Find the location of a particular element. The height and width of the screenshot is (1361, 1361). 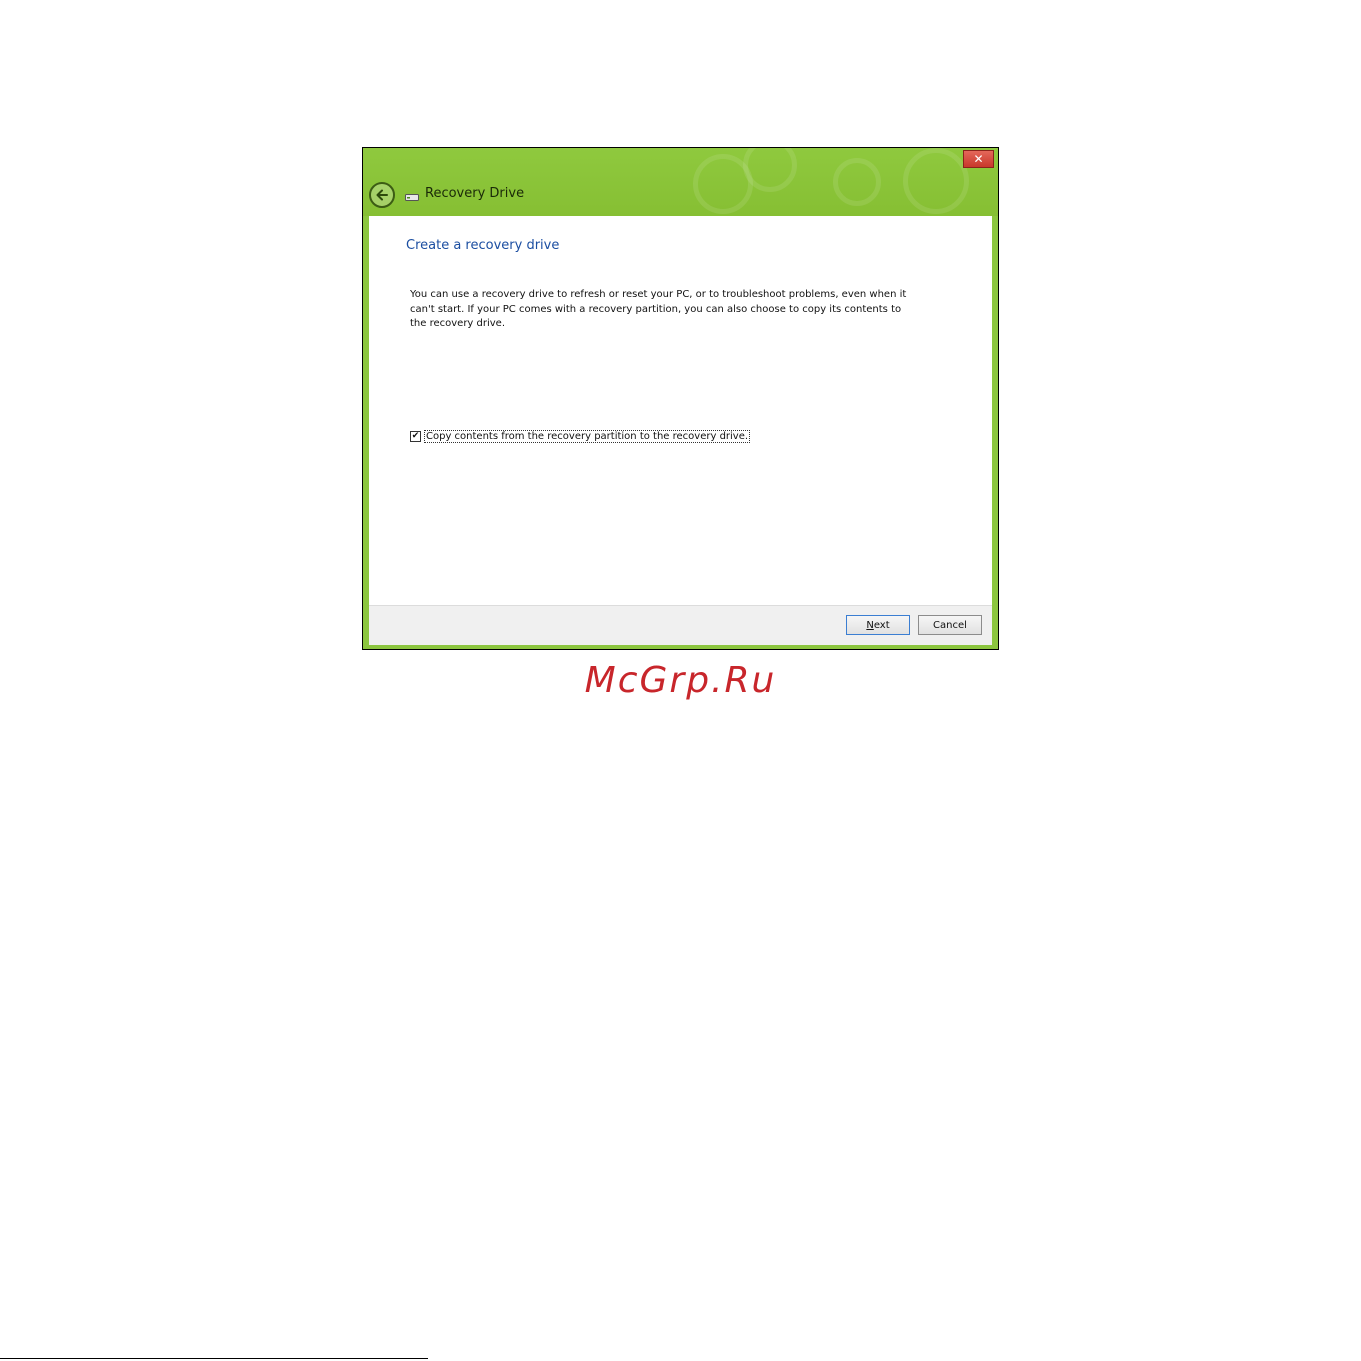

back-button is located at coordinates (382, 195).